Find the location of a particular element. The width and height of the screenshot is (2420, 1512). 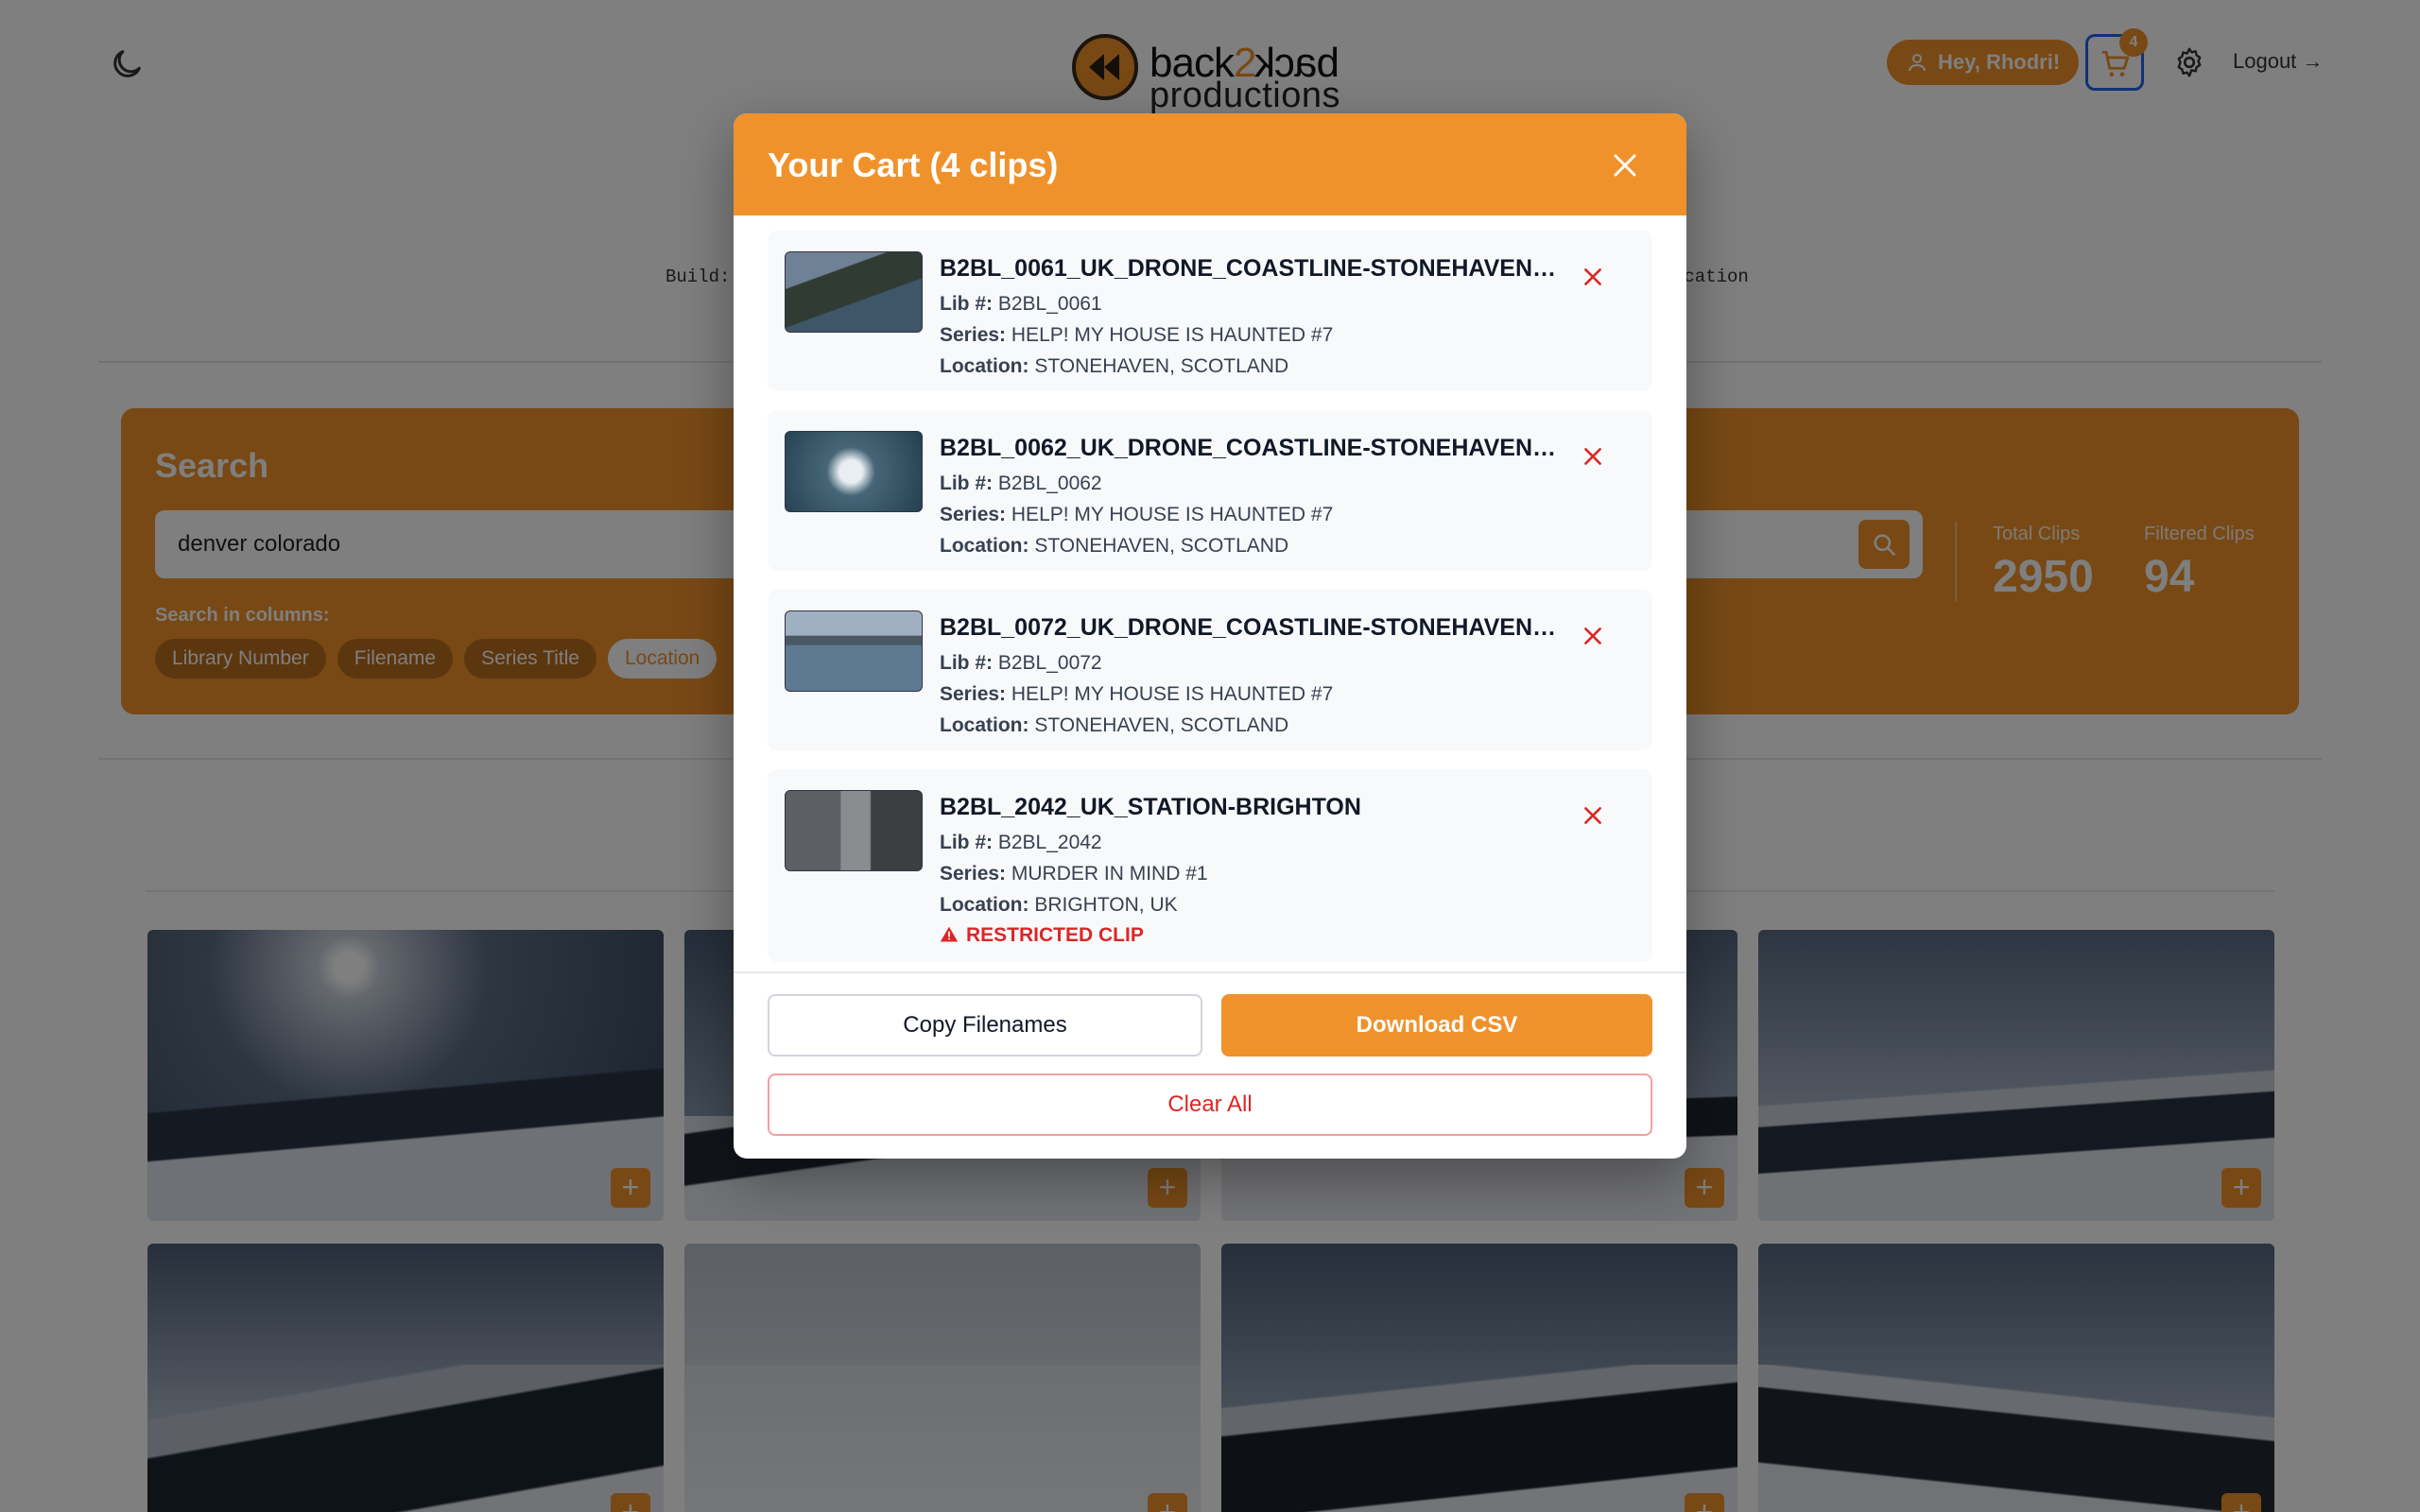

cart-item-series: Series: MURDER IN MIND #1 is located at coordinates (1074, 874).